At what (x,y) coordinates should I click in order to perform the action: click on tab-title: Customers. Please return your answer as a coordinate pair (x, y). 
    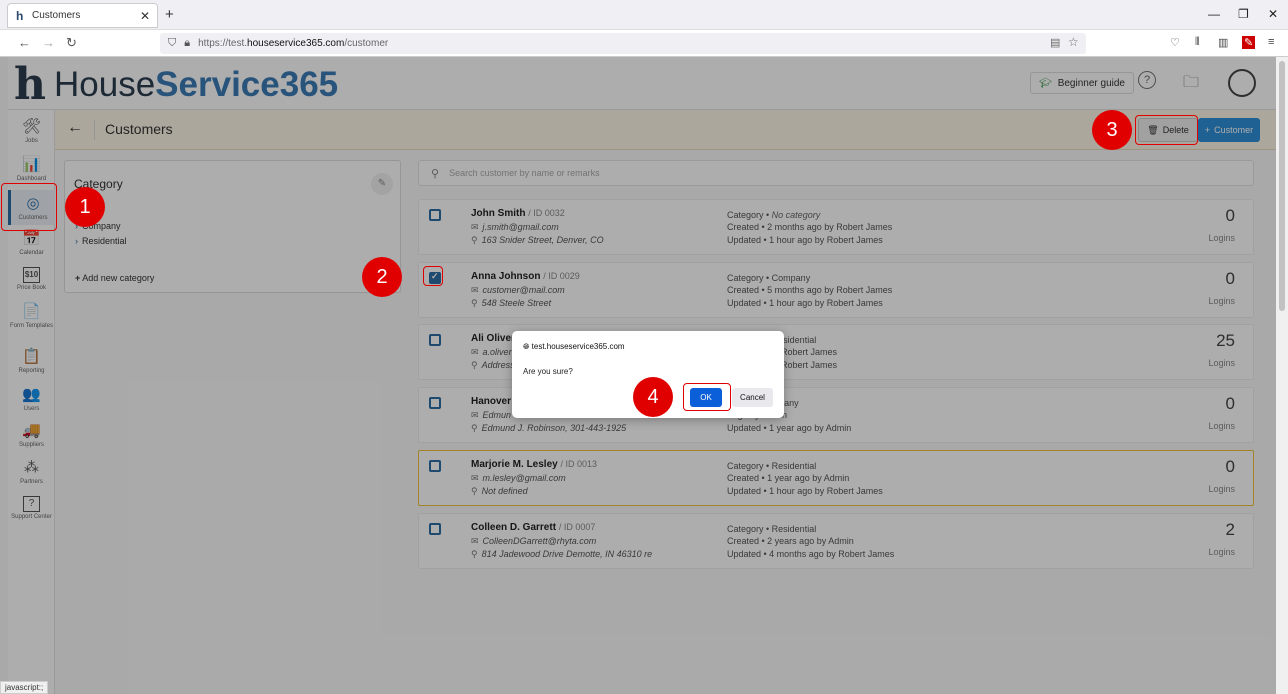
    Looking at the image, I should click on (56, 15).